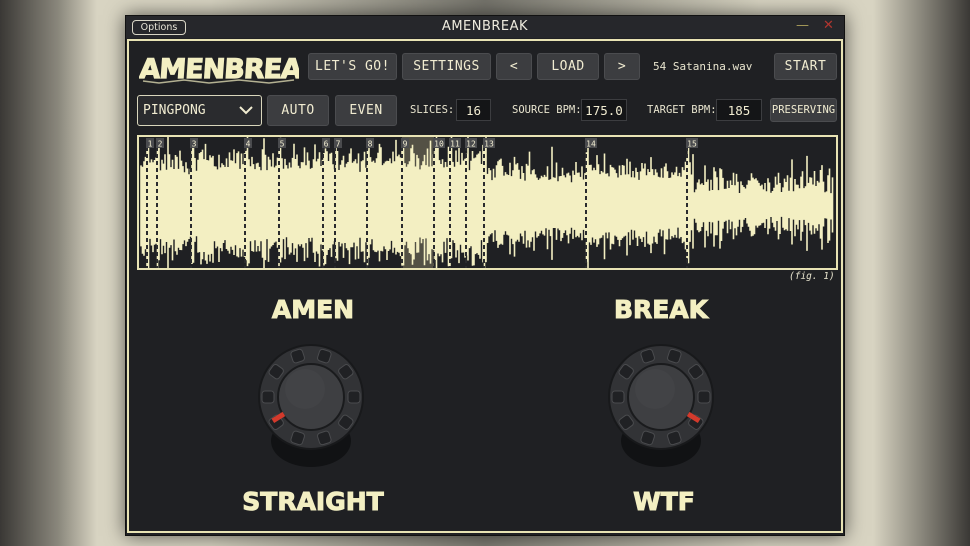 The width and height of the screenshot is (970, 546). I want to click on window-title: AMENBREAK, so click(485, 26).